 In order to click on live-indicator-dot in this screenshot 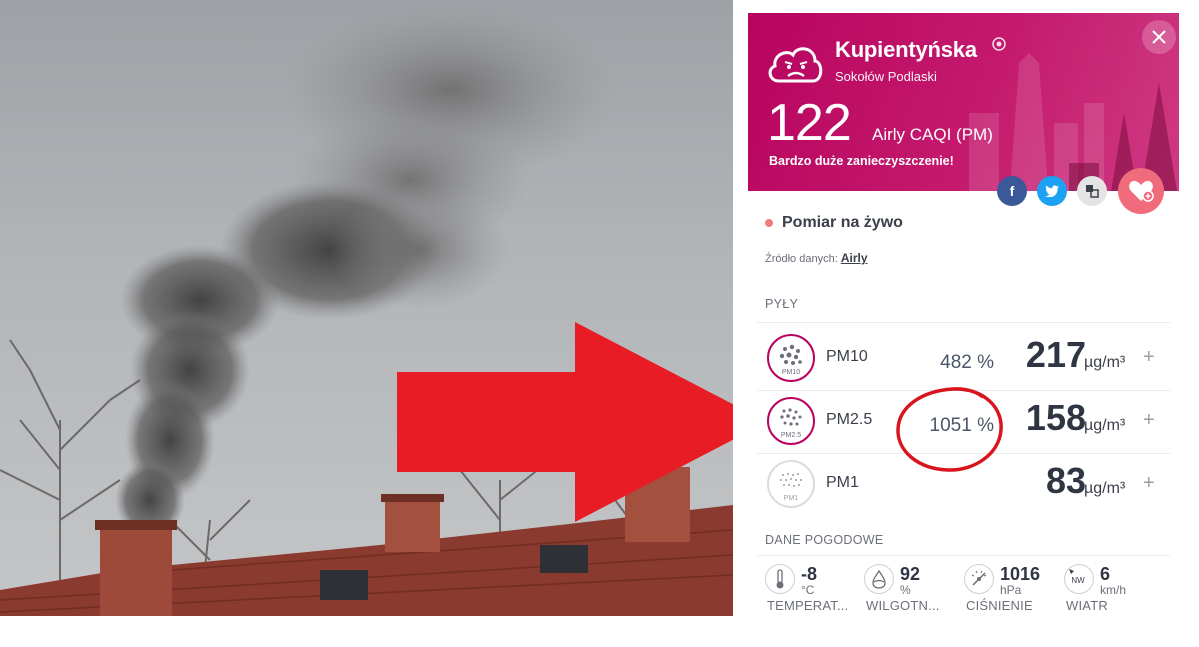, I will do `click(769, 223)`.